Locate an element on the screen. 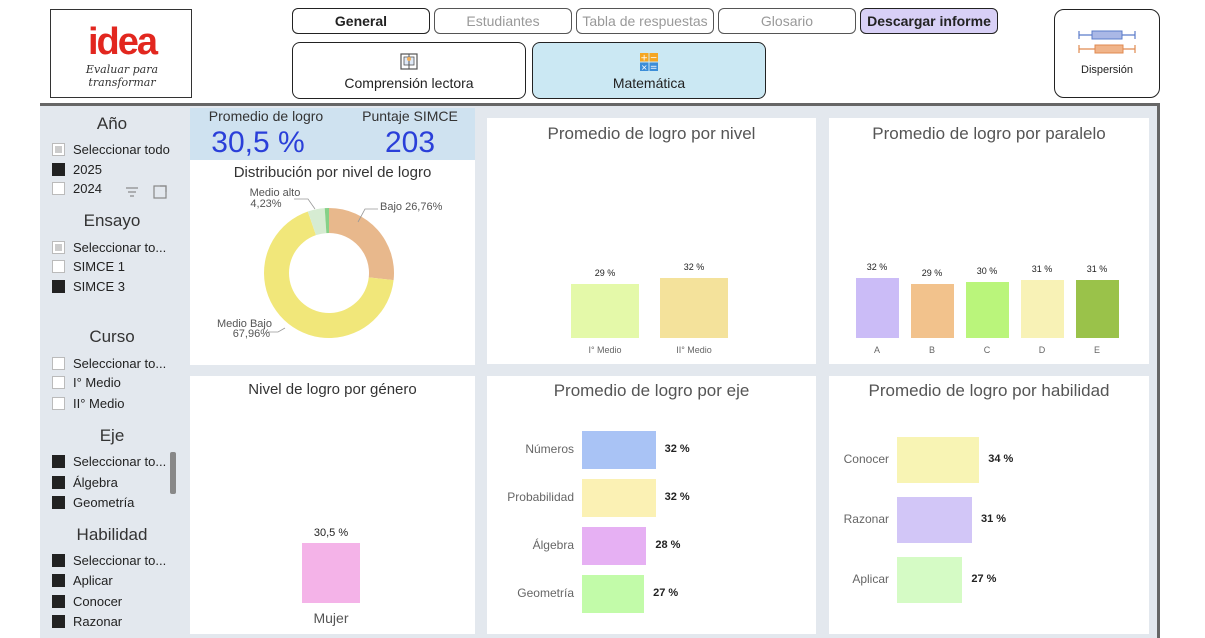  chart-title: Nivel de logro por género is located at coordinates (332, 389).